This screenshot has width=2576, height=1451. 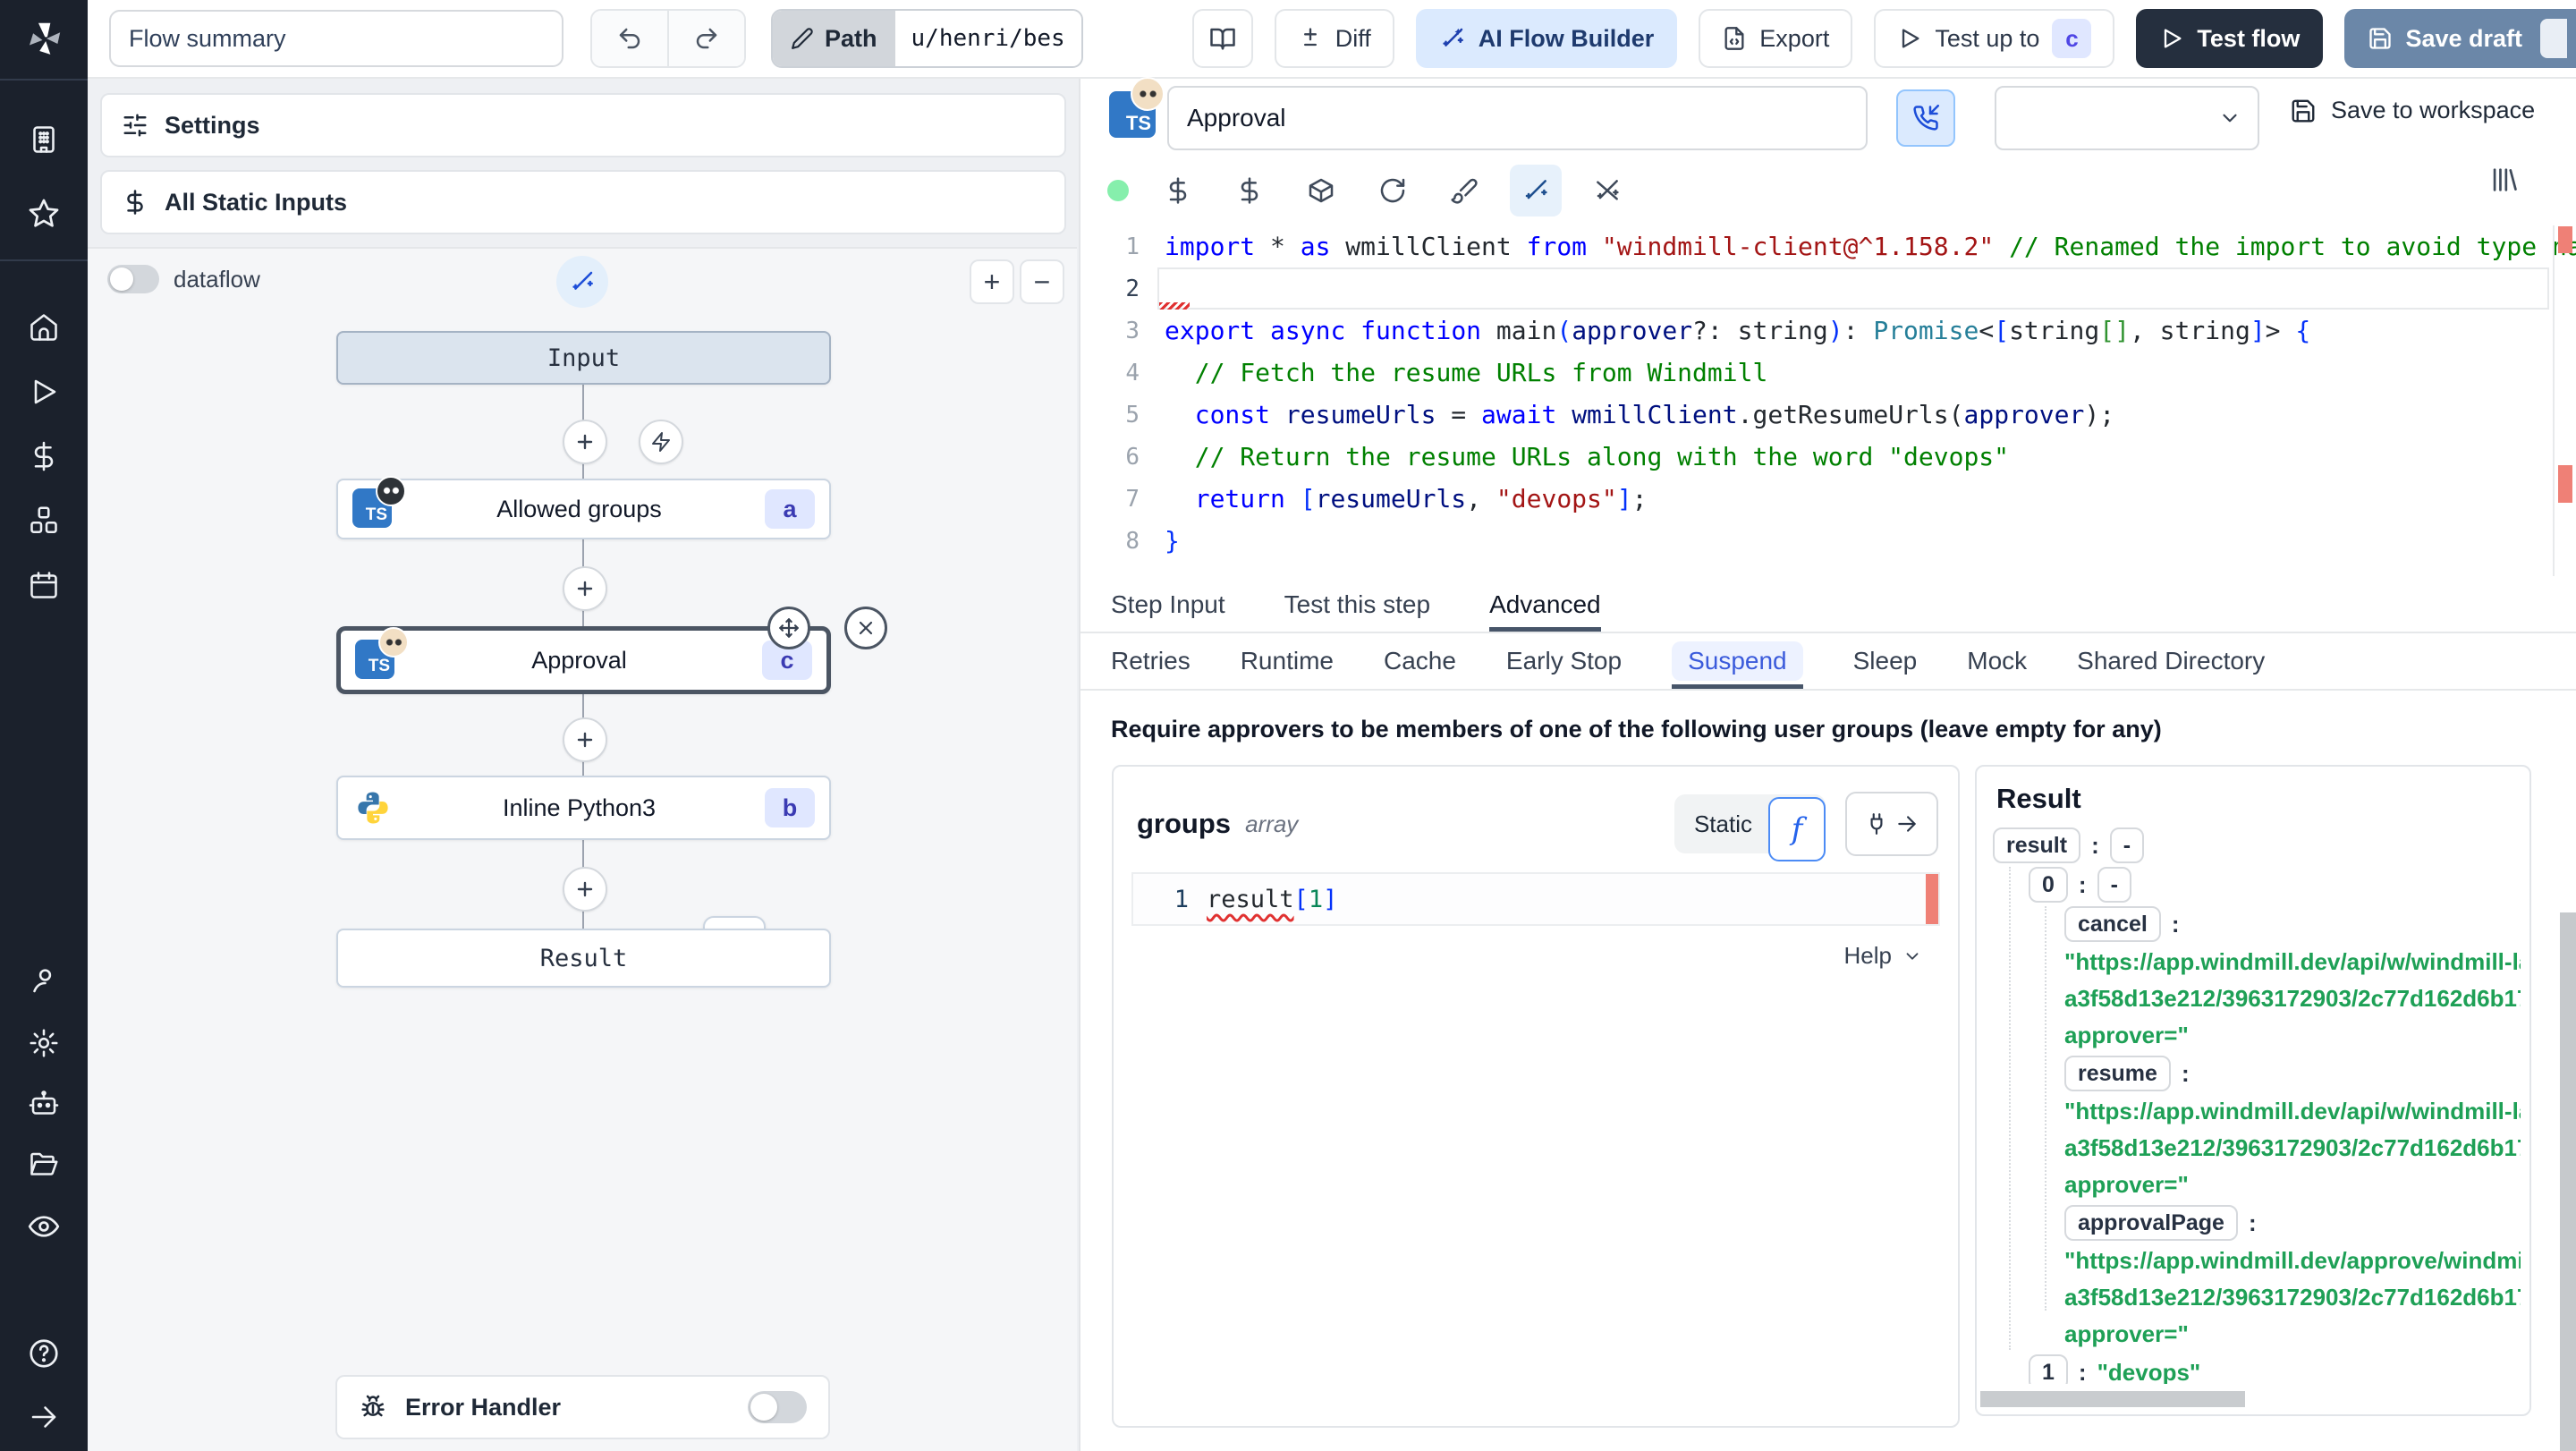 I want to click on zoom-in-button: +, so click(x=992, y=281).